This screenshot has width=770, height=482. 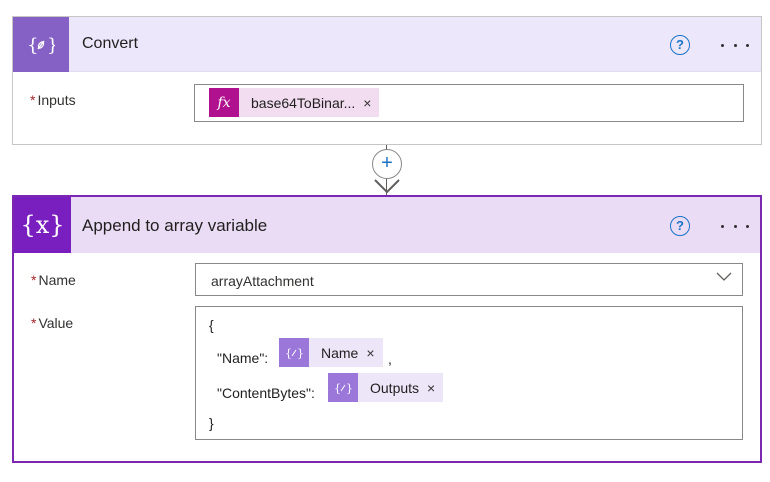 What do you see at coordinates (469, 279) in the screenshot?
I see `name-dropdown: arrayAttachment` at bounding box center [469, 279].